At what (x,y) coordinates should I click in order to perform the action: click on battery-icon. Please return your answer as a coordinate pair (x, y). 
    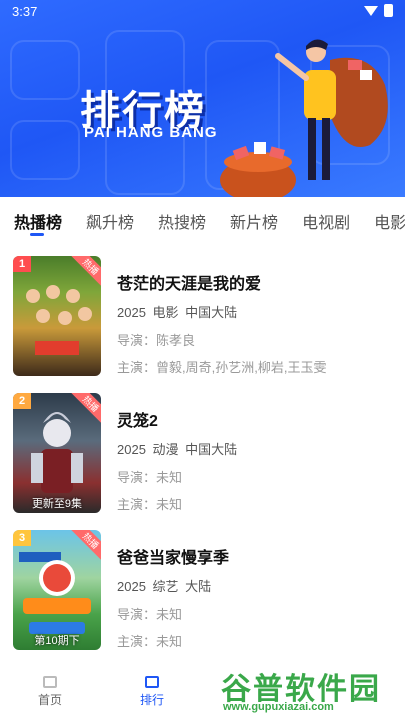
    Looking at the image, I should click on (388, 10).